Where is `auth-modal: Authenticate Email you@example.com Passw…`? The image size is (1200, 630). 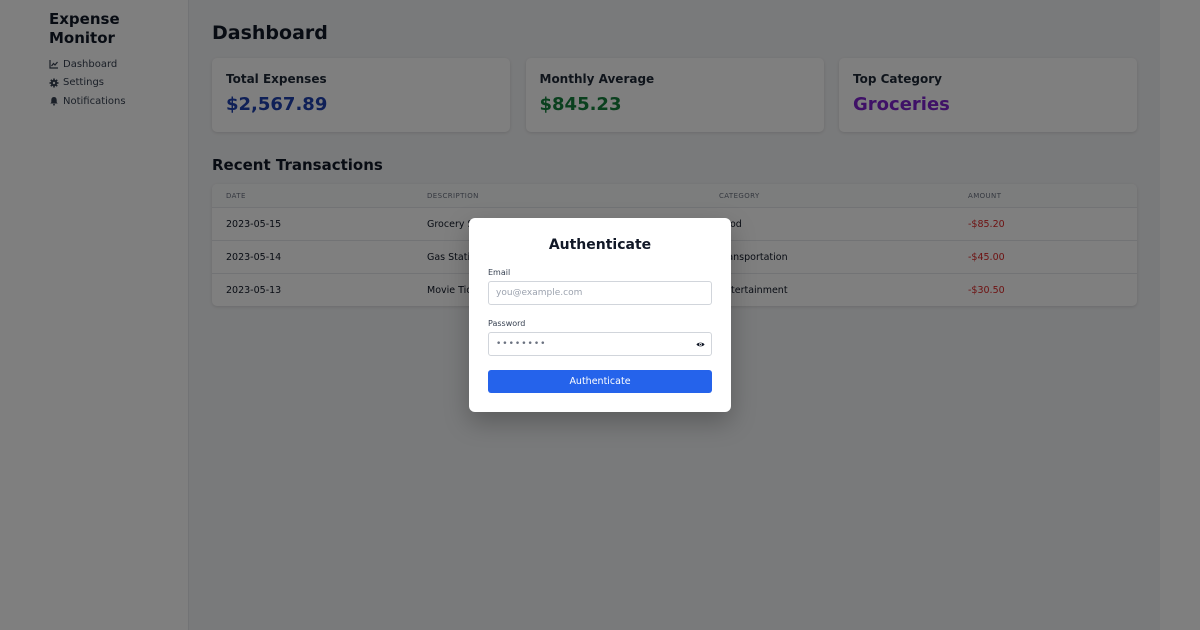
auth-modal: Authenticate Email you@example.com Passw… is located at coordinates (600, 315).